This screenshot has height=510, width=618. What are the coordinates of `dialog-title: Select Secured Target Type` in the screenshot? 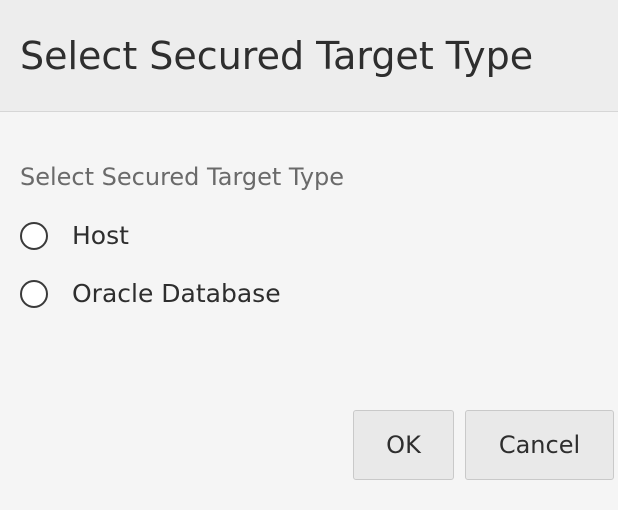 It's located at (277, 56).